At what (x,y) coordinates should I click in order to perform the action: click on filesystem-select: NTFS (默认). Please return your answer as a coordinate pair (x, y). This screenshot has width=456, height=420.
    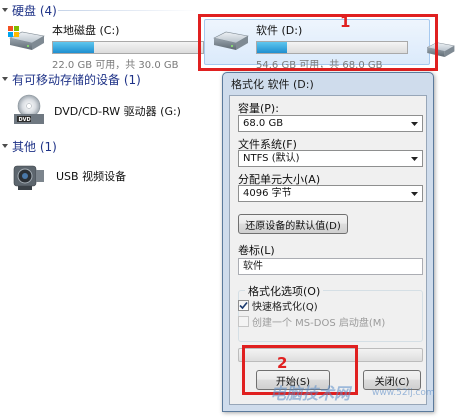
    Looking at the image, I should click on (330, 158).